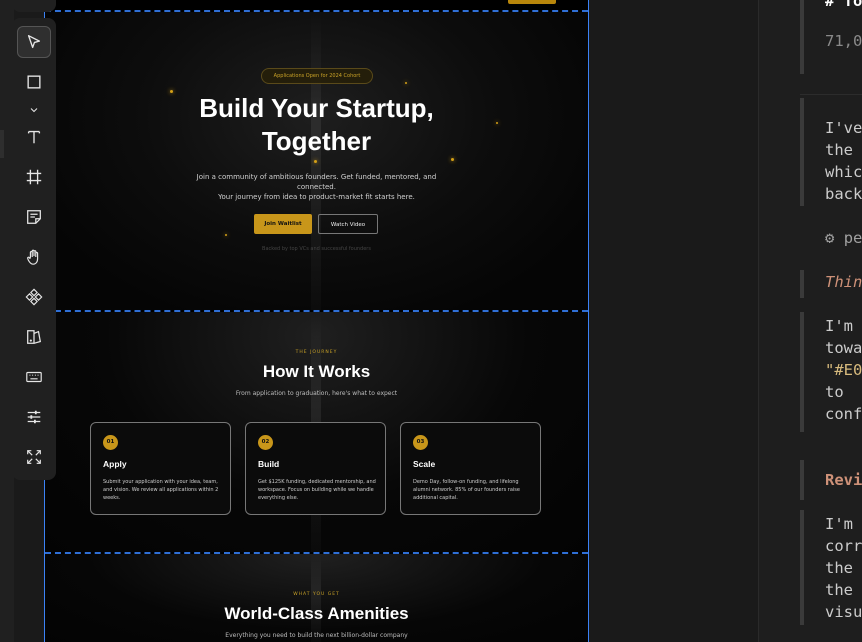  What do you see at coordinates (834, 392) in the screenshot?
I see `panel-text-line: to` at bounding box center [834, 392].